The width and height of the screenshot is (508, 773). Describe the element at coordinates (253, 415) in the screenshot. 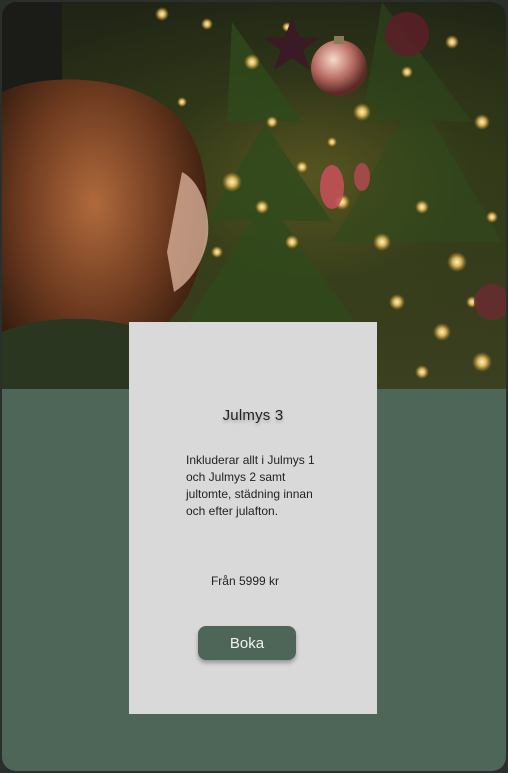

I see `package-title: Julmys 3` at that location.